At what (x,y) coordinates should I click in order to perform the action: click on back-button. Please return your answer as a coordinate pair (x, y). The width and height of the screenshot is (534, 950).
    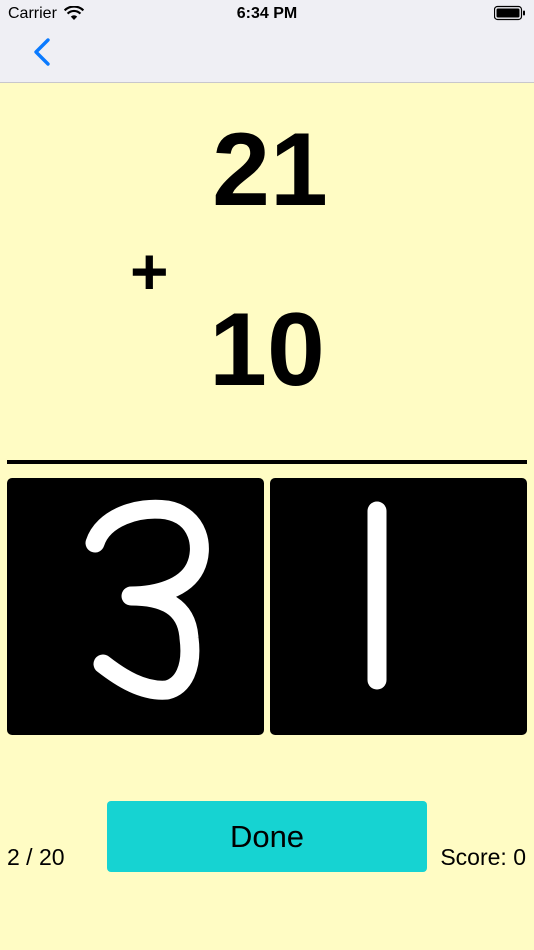
    Looking at the image, I should click on (42, 54).